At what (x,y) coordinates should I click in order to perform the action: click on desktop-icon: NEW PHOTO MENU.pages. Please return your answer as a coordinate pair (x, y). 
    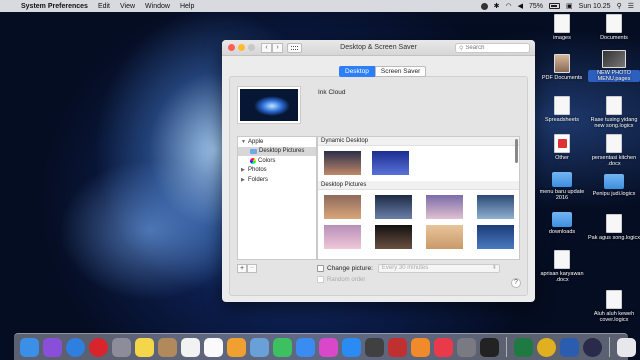
    Looking at the image, I should click on (614, 66).